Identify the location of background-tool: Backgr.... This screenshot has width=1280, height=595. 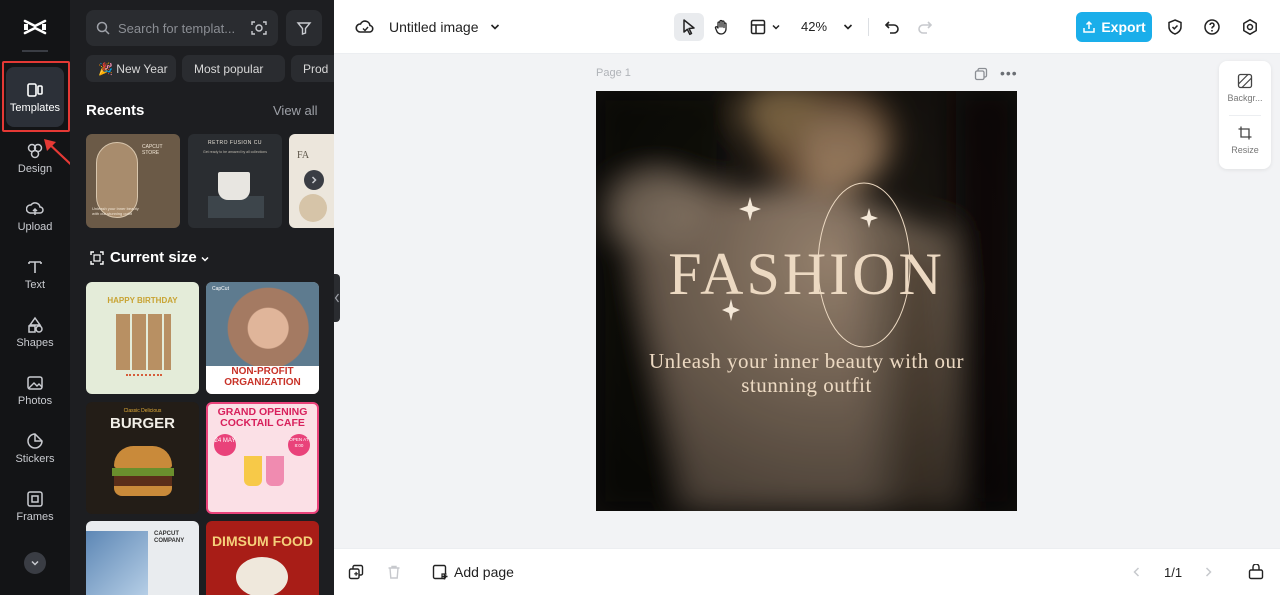
(1245, 88).